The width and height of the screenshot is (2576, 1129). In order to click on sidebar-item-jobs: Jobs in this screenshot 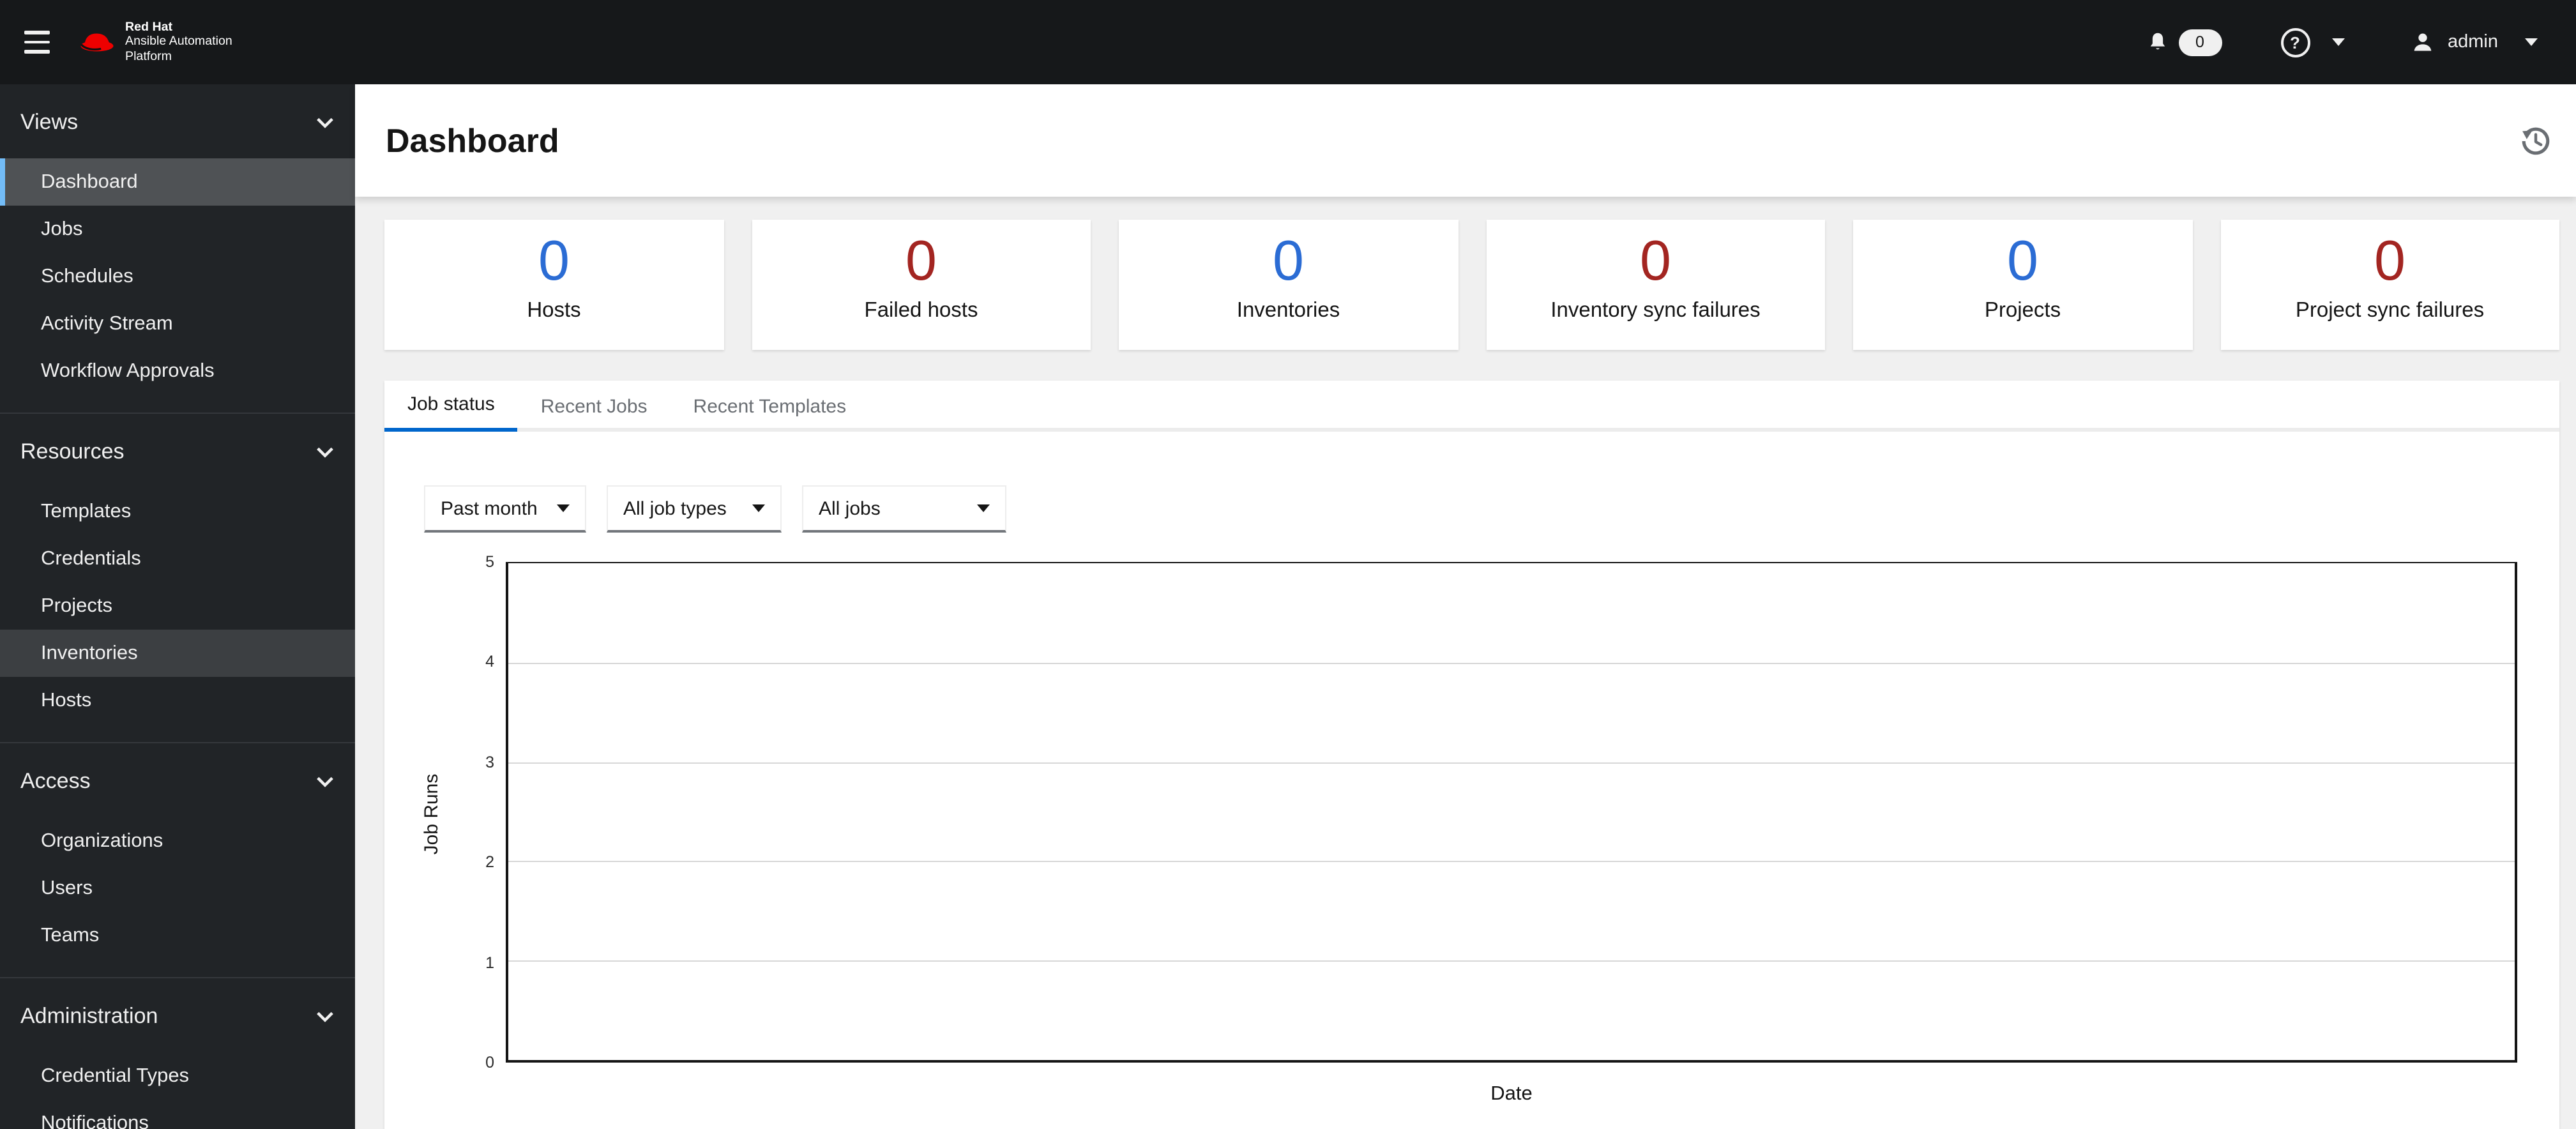, I will do `click(177, 229)`.